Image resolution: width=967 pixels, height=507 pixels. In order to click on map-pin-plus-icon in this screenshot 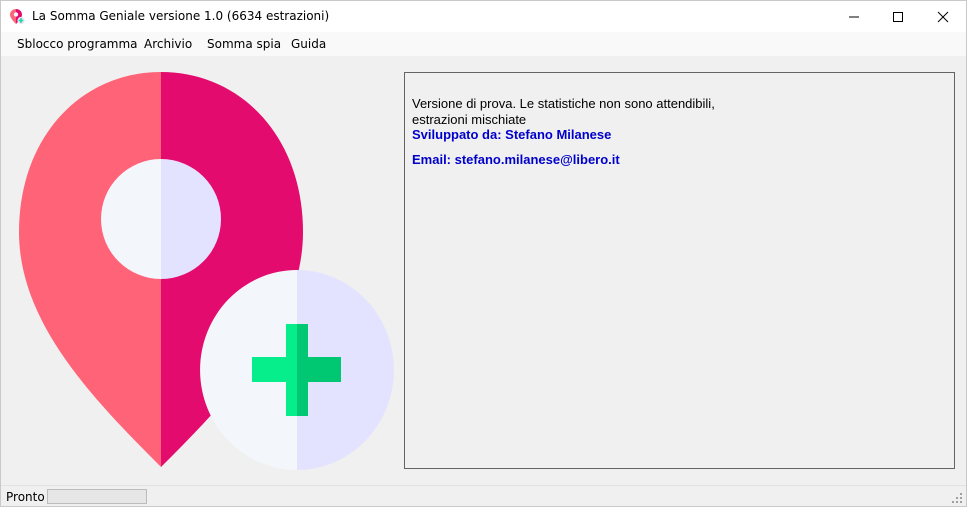, I will do `click(17, 17)`.